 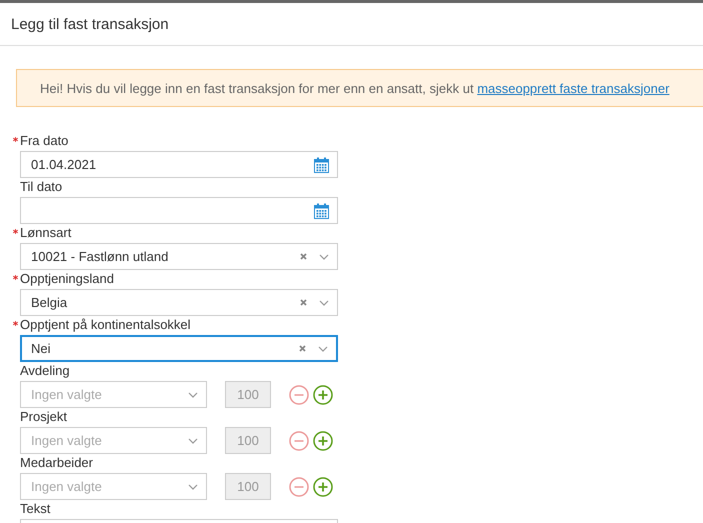 What do you see at coordinates (179, 256) in the screenshot?
I see `select-field: 10021 - Fastlønn utland` at bounding box center [179, 256].